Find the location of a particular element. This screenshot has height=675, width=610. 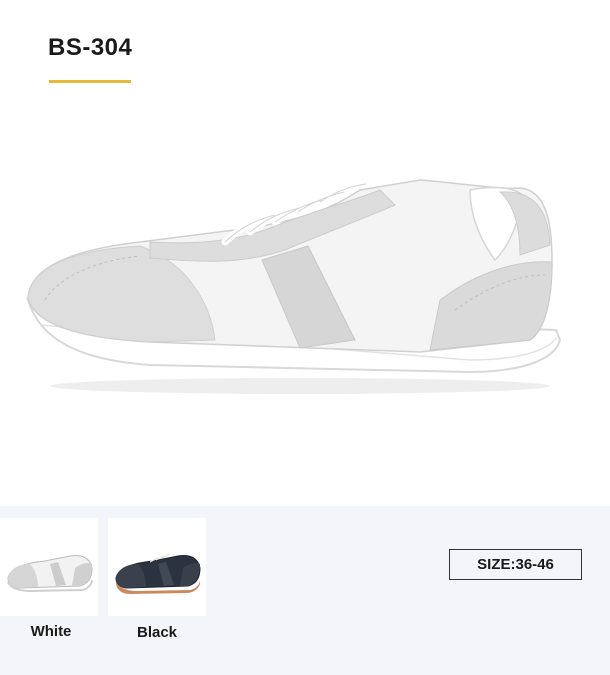

white-sneaker-thumbnail-icon is located at coordinates (50, 574).